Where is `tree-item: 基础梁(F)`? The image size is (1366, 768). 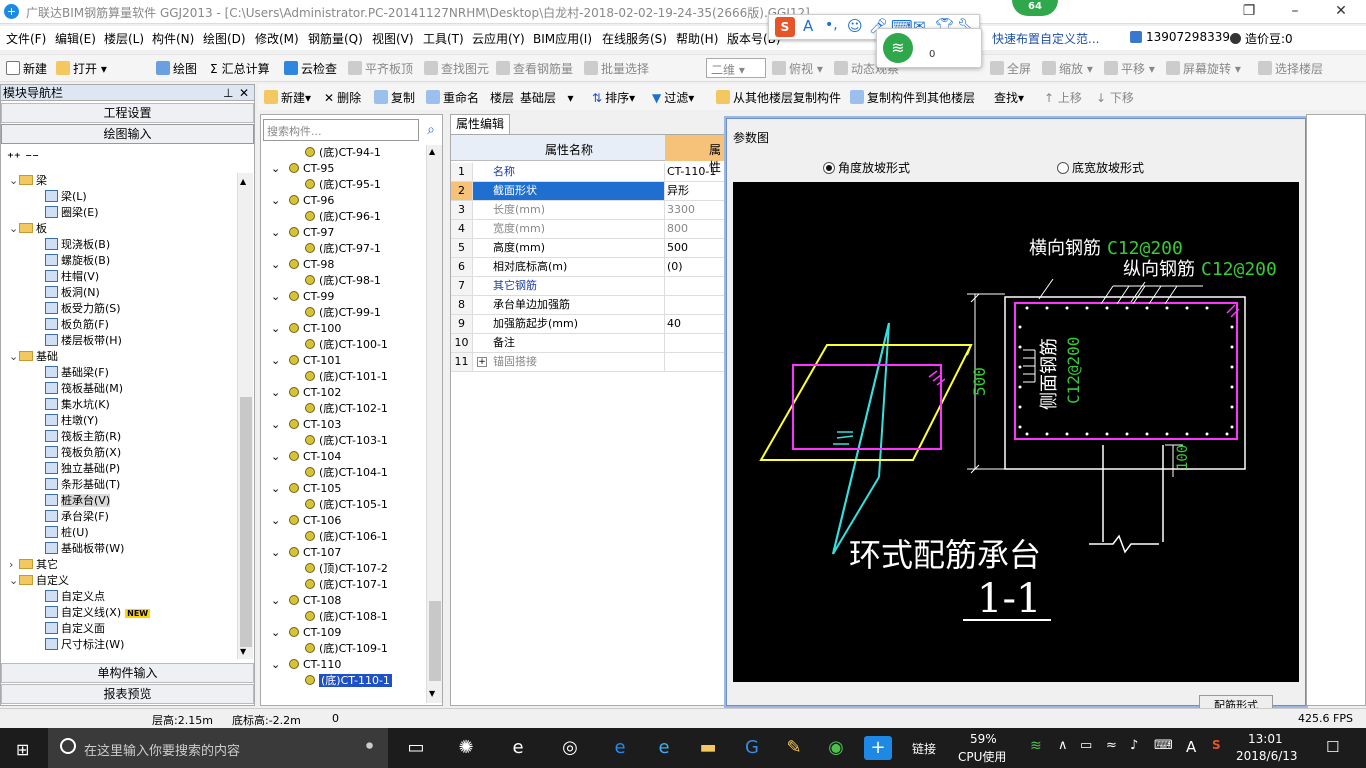
tree-item: 基础梁(F) is located at coordinates (77, 373).